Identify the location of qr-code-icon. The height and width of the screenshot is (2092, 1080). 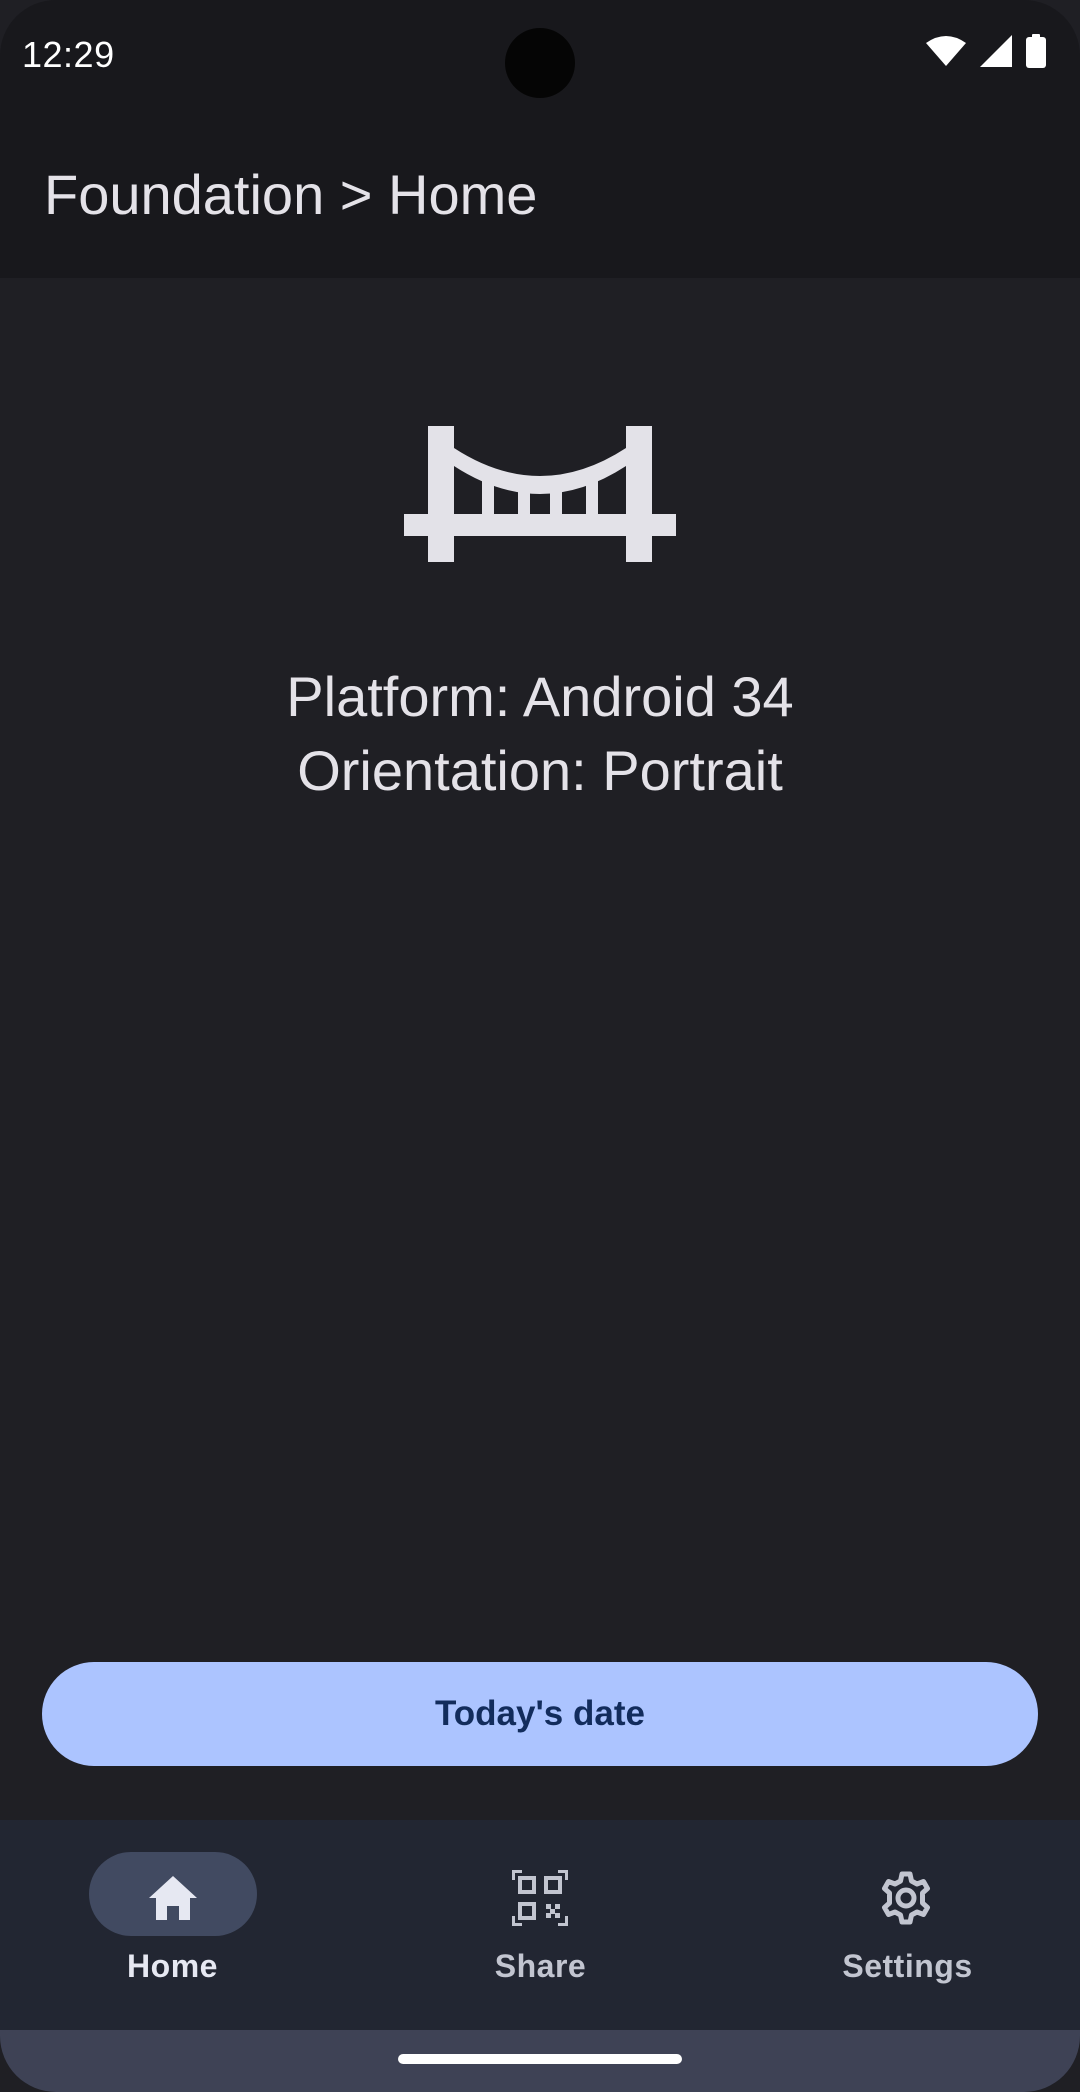
(540, 1898).